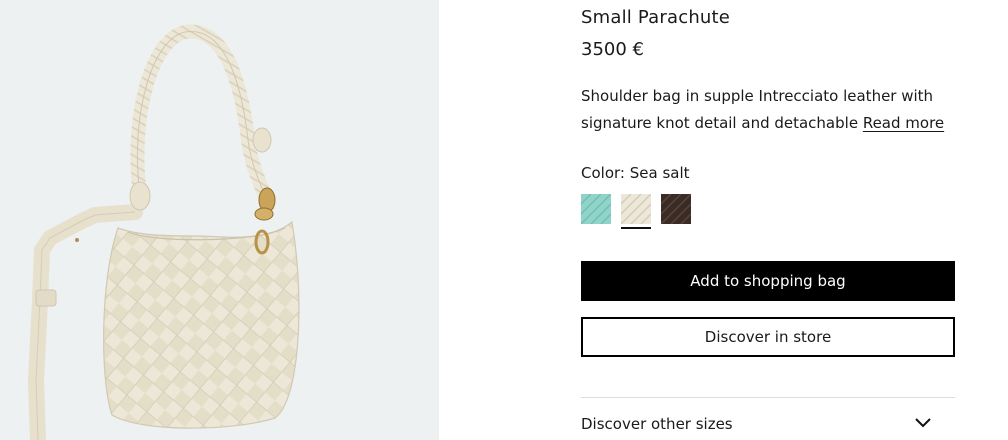  What do you see at coordinates (903, 123) in the screenshot?
I see `read-more-link: Read more` at bounding box center [903, 123].